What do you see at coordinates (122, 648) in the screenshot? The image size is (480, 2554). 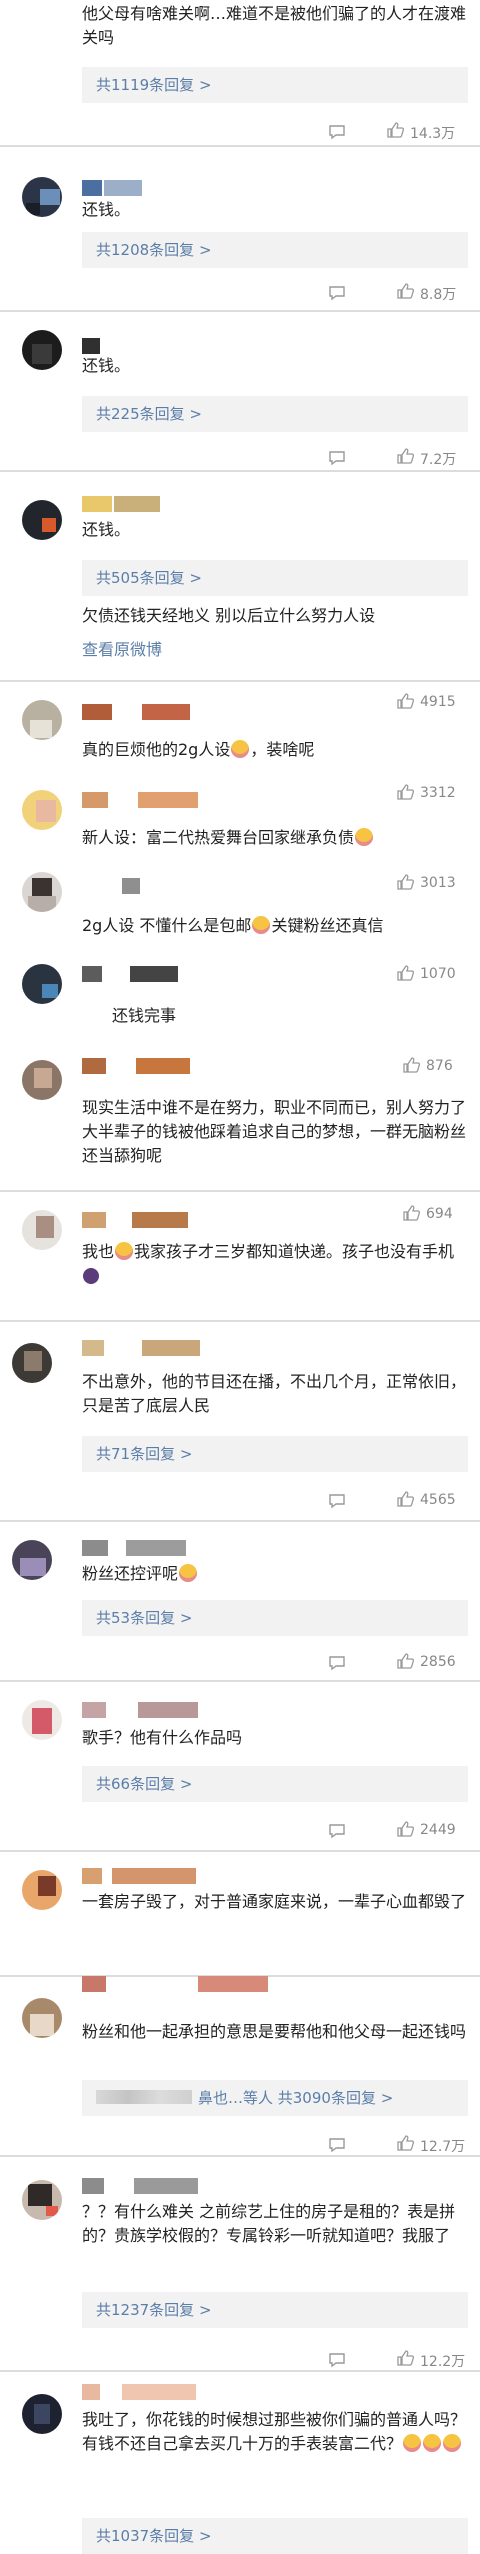 I see `view-original-weibo-link: 查看原微博` at bounding box center [122, 648].